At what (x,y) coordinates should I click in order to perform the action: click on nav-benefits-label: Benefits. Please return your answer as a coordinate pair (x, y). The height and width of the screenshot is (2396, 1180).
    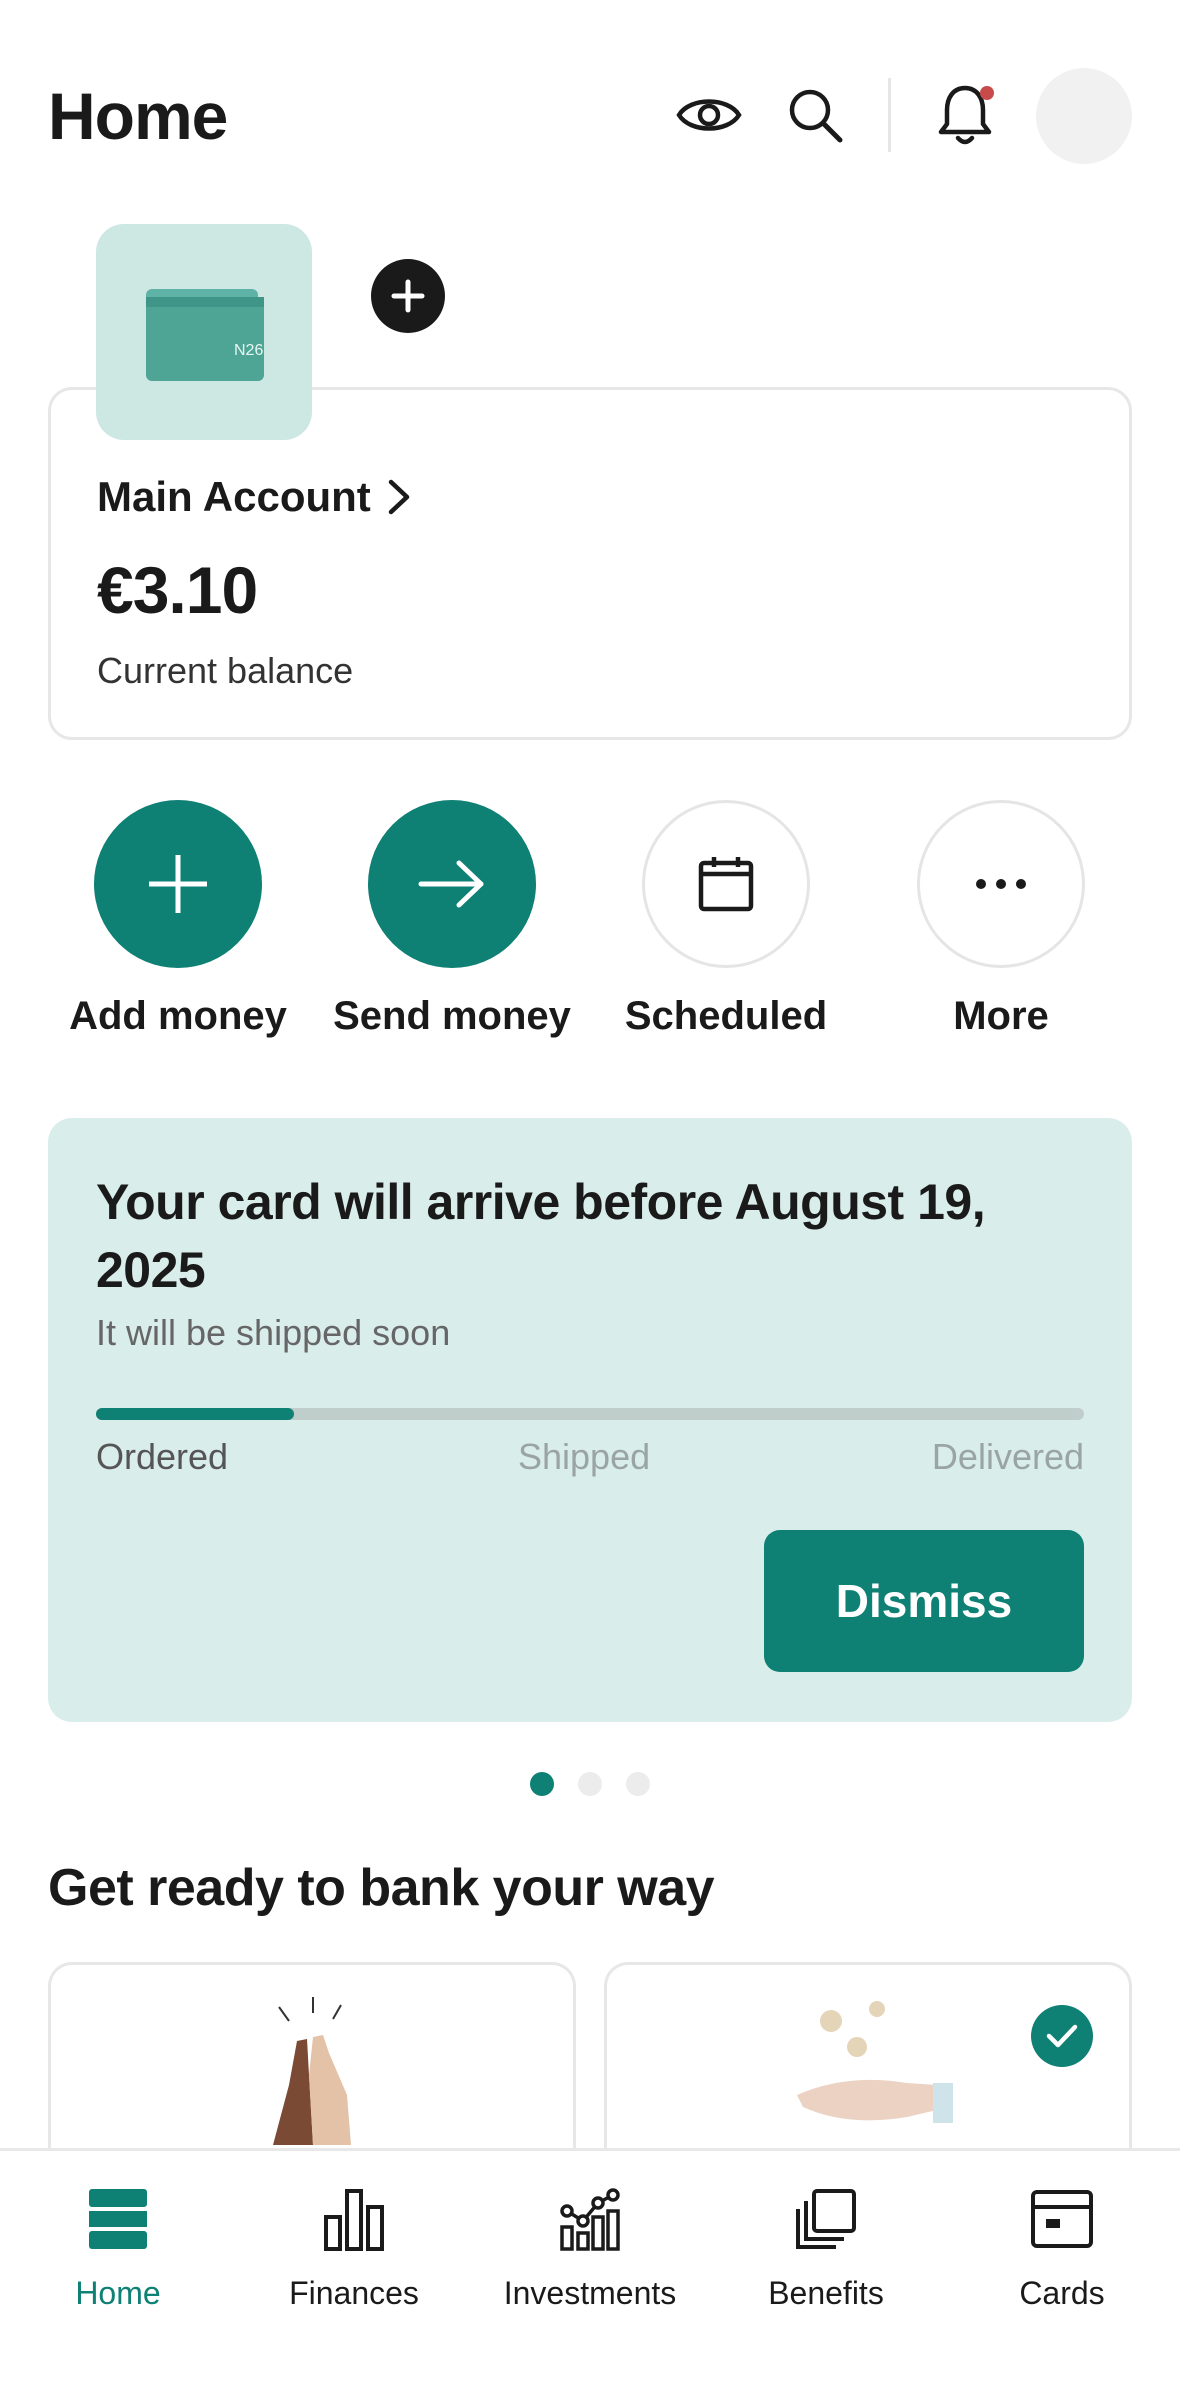
    Looking at the image, I should click on (826, 2293).